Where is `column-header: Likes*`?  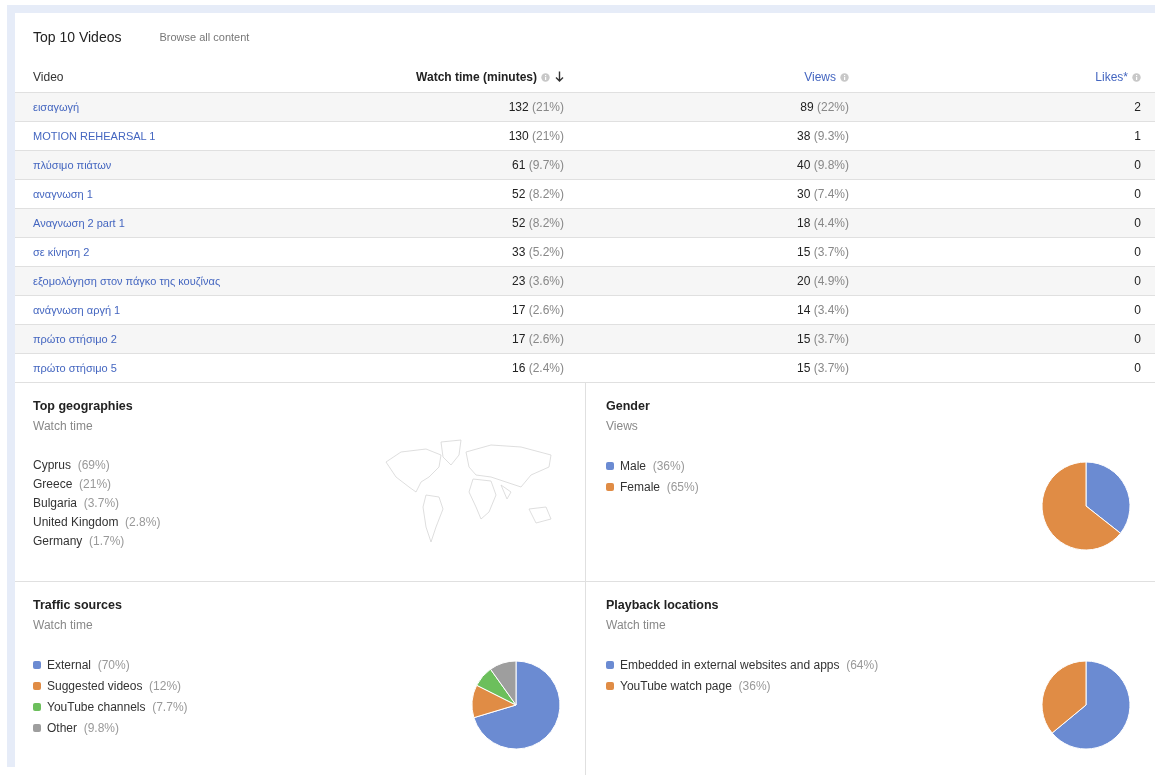
column-header: Likes* is located at coordinates (1111, 76).